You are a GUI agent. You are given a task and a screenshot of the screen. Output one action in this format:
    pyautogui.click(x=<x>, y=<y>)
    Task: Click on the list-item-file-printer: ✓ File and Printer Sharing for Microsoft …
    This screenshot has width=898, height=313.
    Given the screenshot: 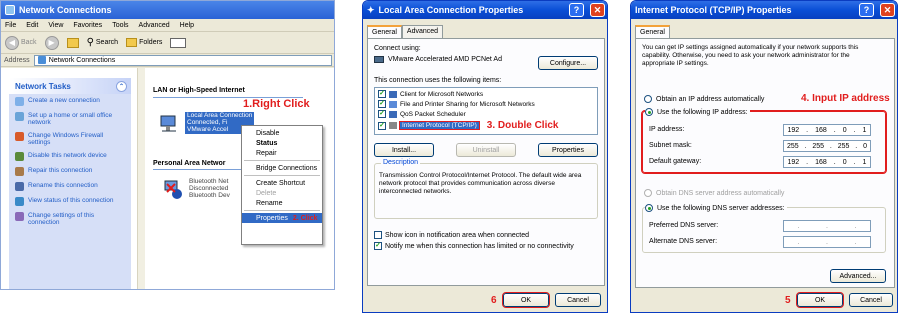 What is the action you would take?
    pyautogui.click(x=456, y=104)
    